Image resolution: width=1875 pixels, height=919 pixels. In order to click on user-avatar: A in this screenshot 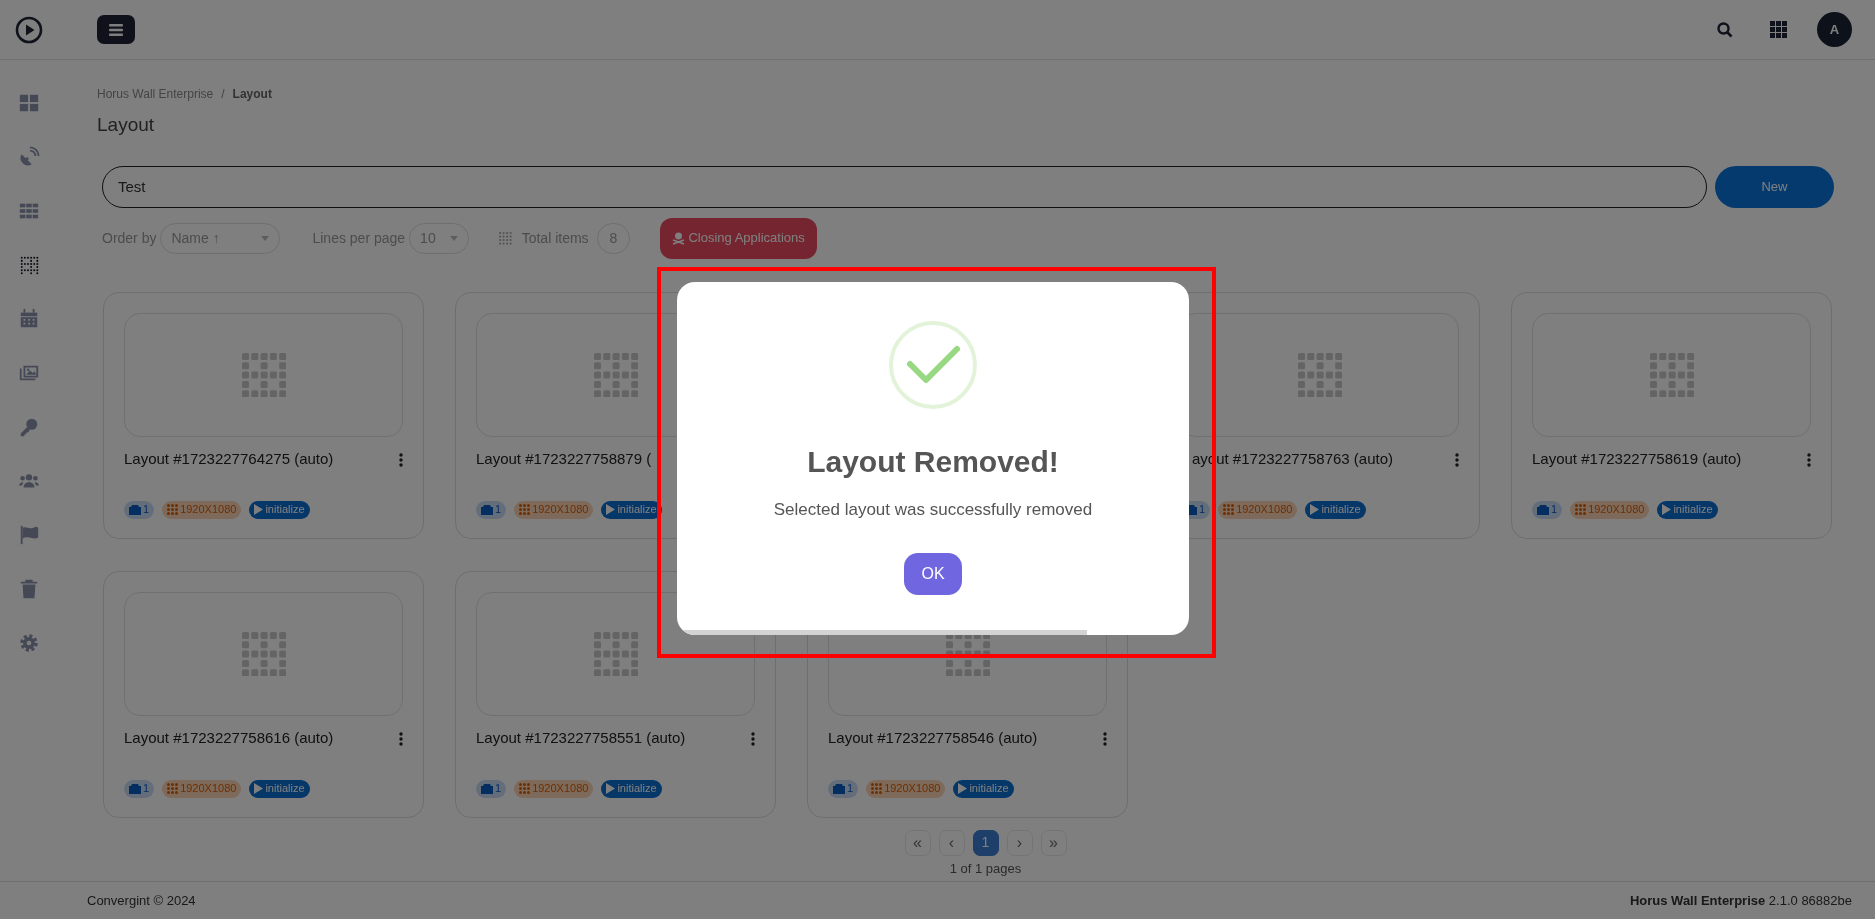, I will do `click(1834, 29)`.